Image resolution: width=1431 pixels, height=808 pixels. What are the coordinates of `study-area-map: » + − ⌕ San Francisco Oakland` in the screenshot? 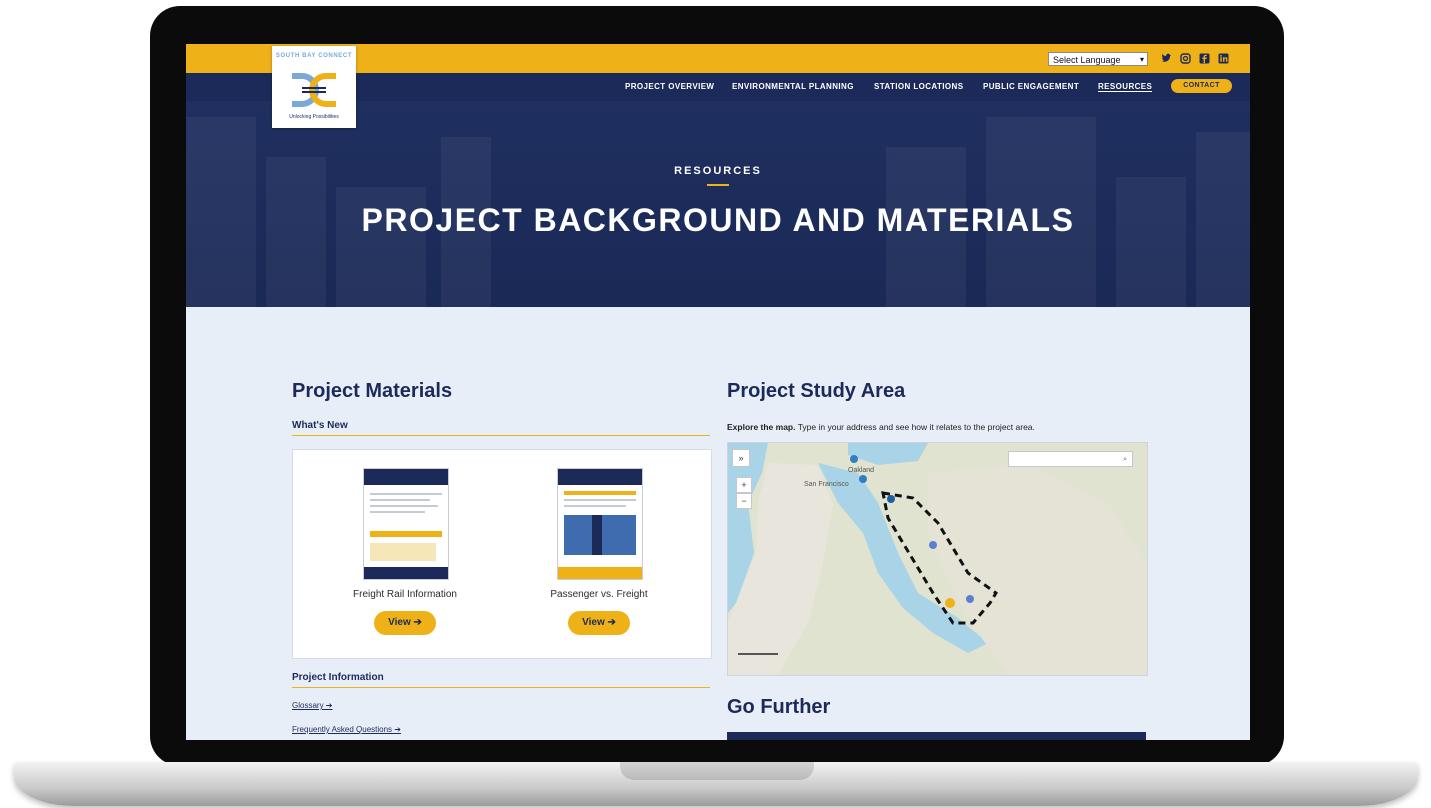 It's located at (937, 559).